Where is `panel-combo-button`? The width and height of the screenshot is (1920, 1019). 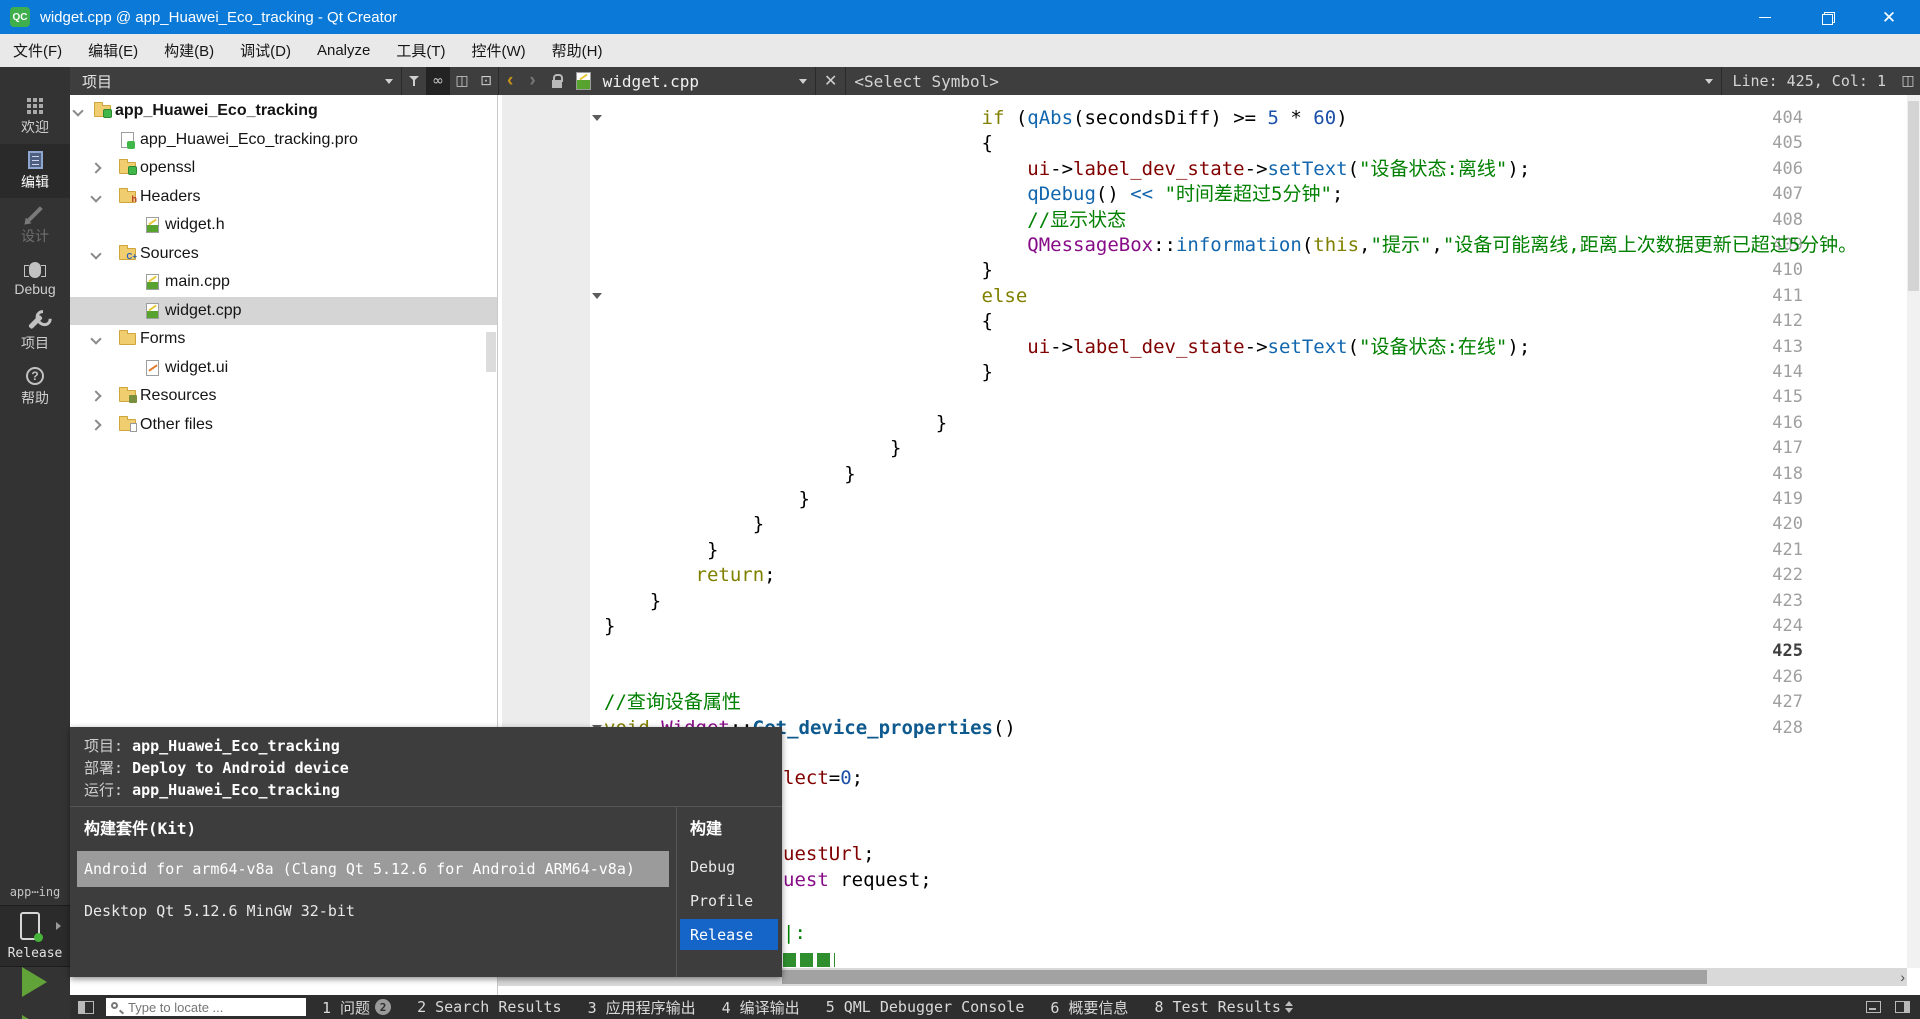 panel-combo-button is located at coordinates (389, 81).